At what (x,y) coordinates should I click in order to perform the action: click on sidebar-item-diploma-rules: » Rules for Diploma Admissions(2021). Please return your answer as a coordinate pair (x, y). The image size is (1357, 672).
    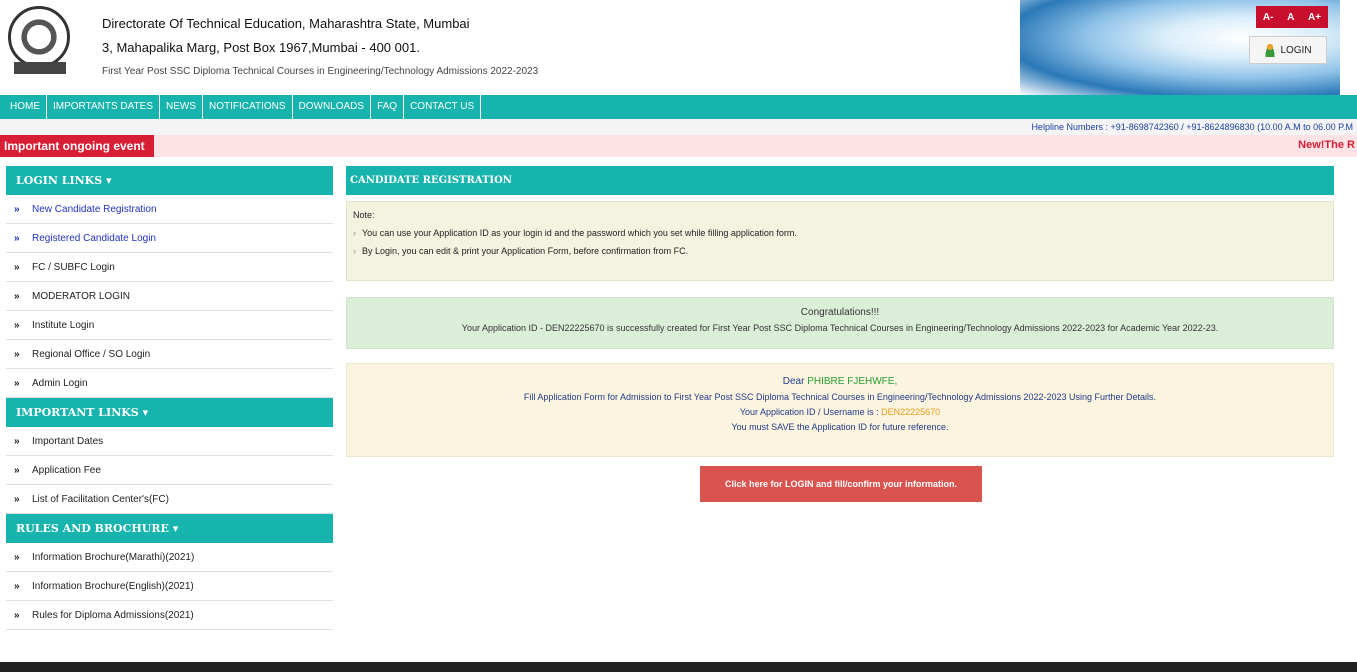
    Looking at the image, I should click on (169, 615).